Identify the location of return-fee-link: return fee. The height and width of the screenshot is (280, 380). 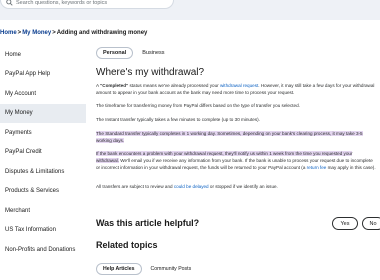
(317, 167).